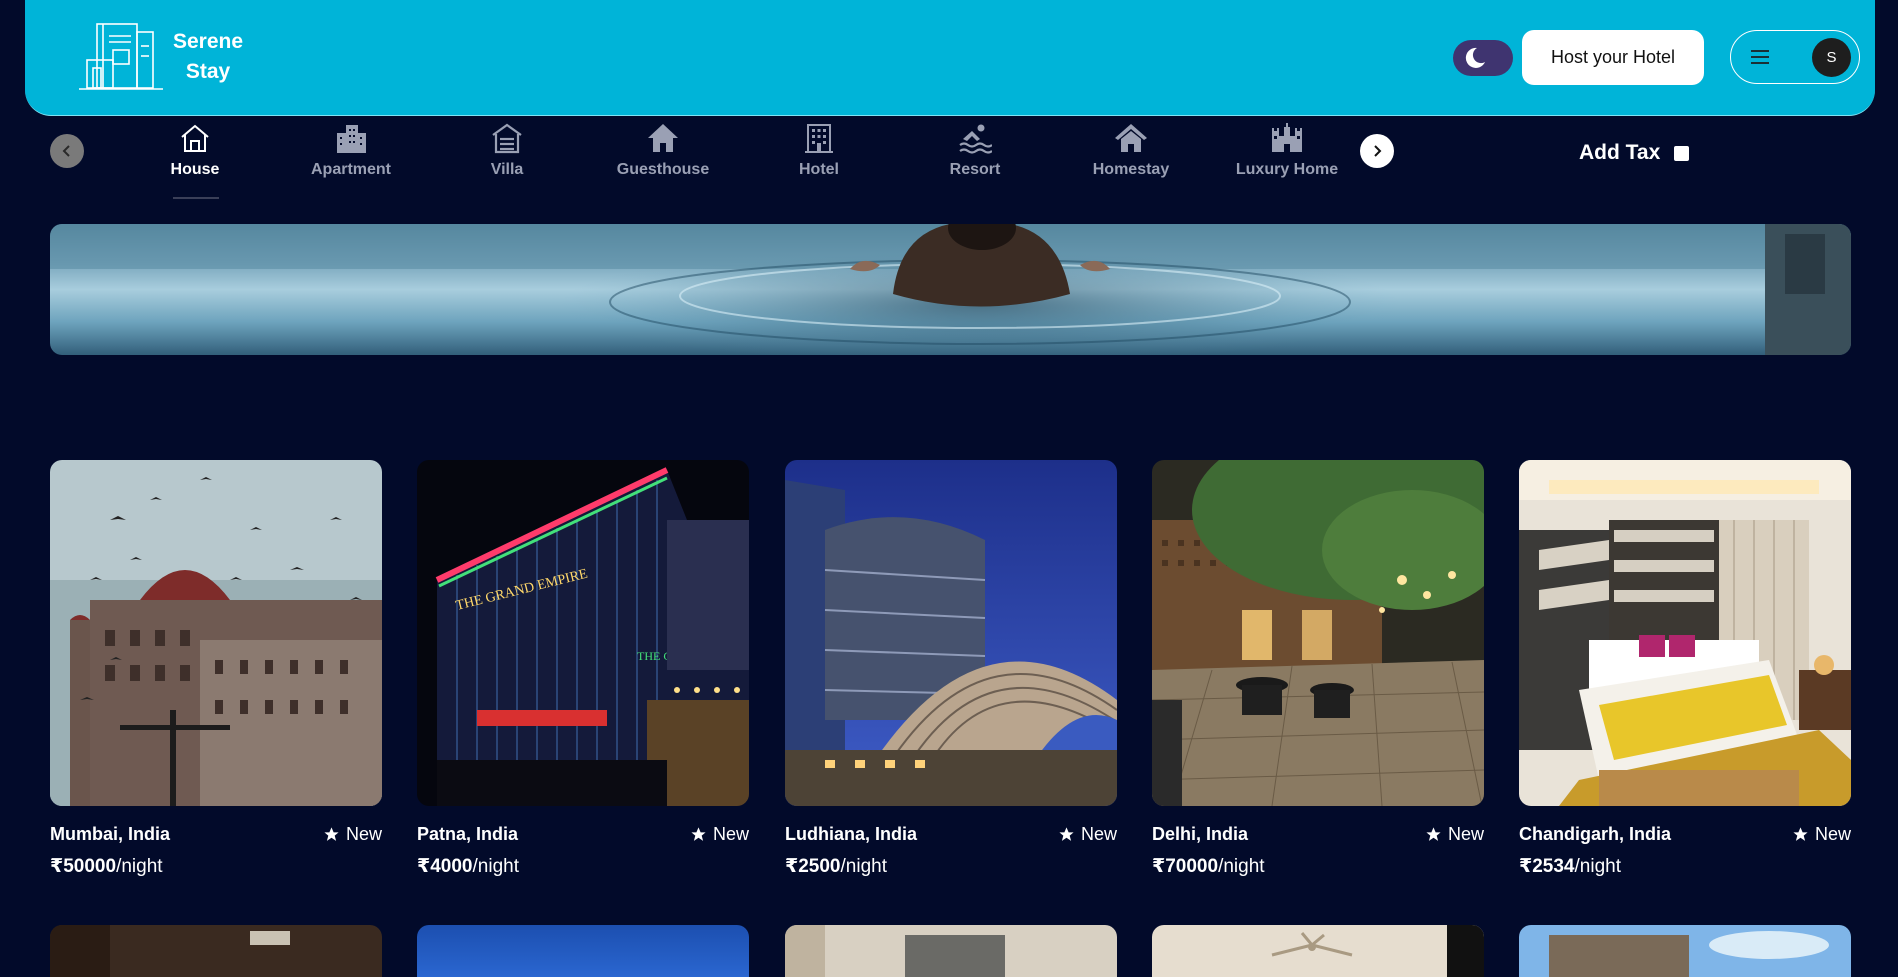 This screenshot has height=977, width=1898. I want to click on category-luxury-home: Luxury Home, so click(1287, 158).